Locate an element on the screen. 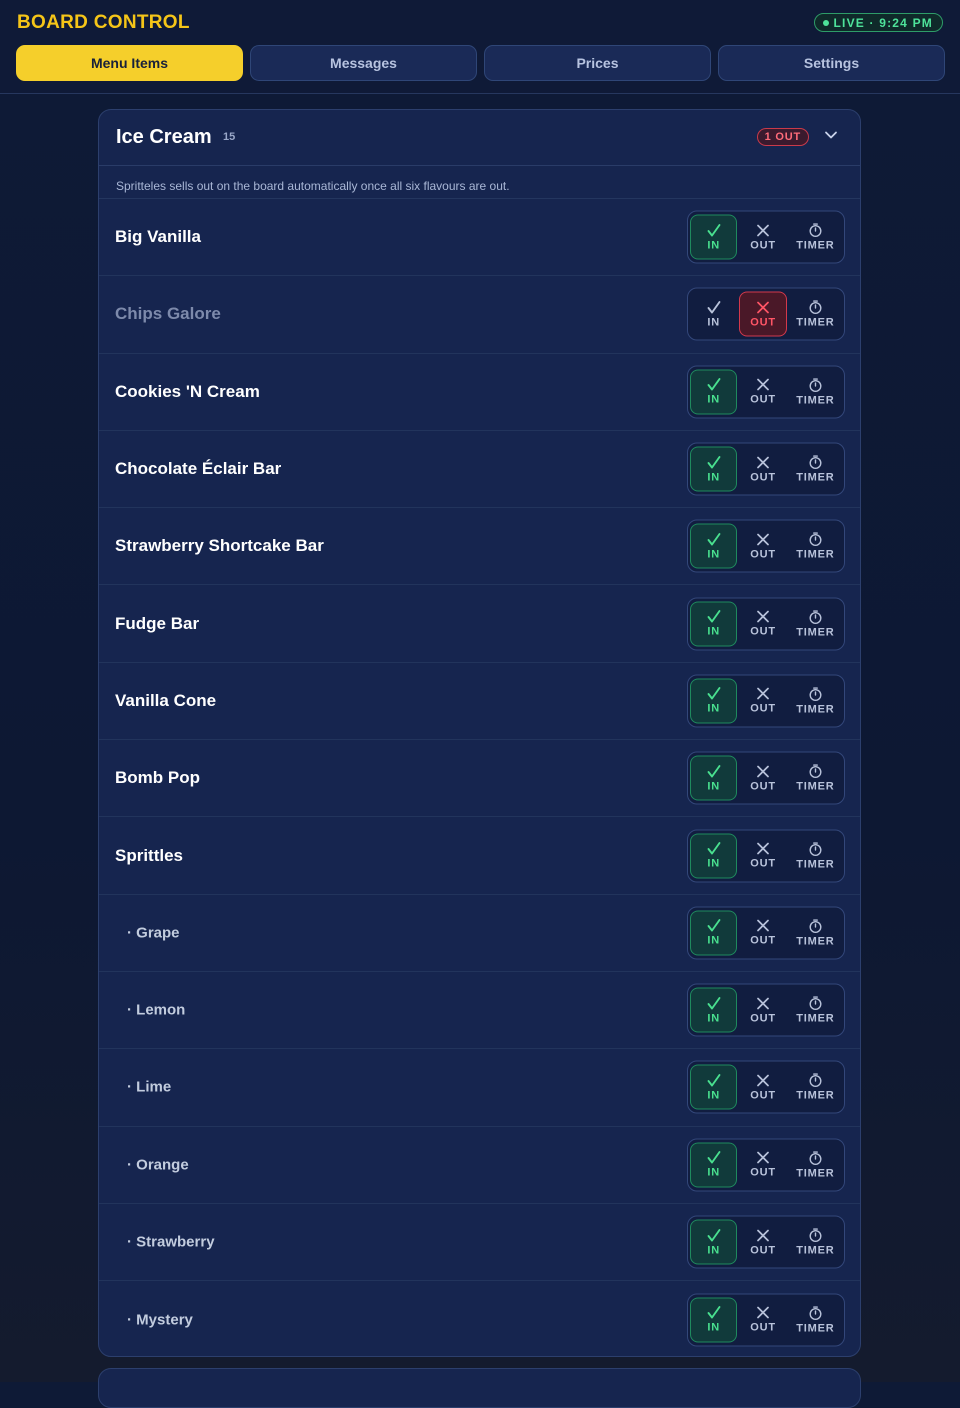 This screenshot has width=960, height=1408. section-title: Ice Cream is located at coordinates (164, 137).